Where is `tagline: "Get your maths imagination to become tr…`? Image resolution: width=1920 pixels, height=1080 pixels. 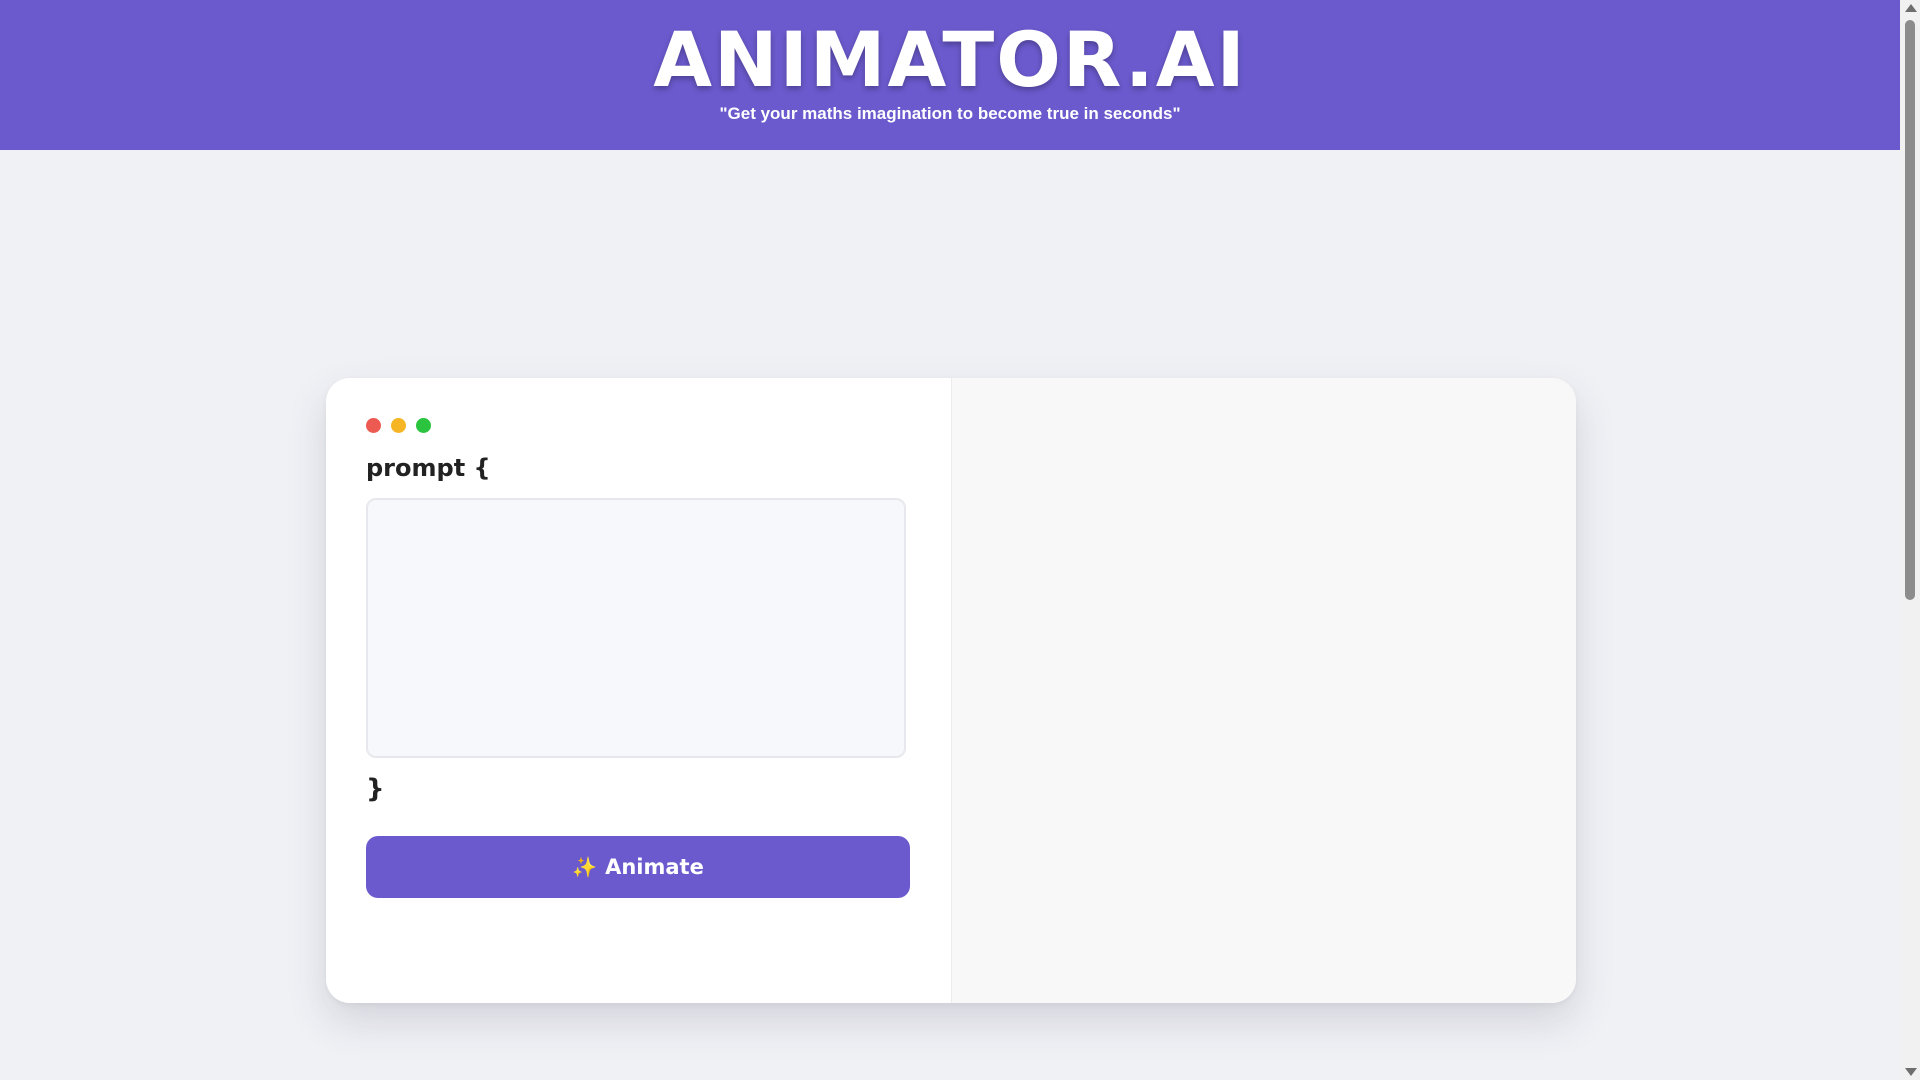
tagline: "Get your maths imagination to become tr… is located at coordinates (950, 113).